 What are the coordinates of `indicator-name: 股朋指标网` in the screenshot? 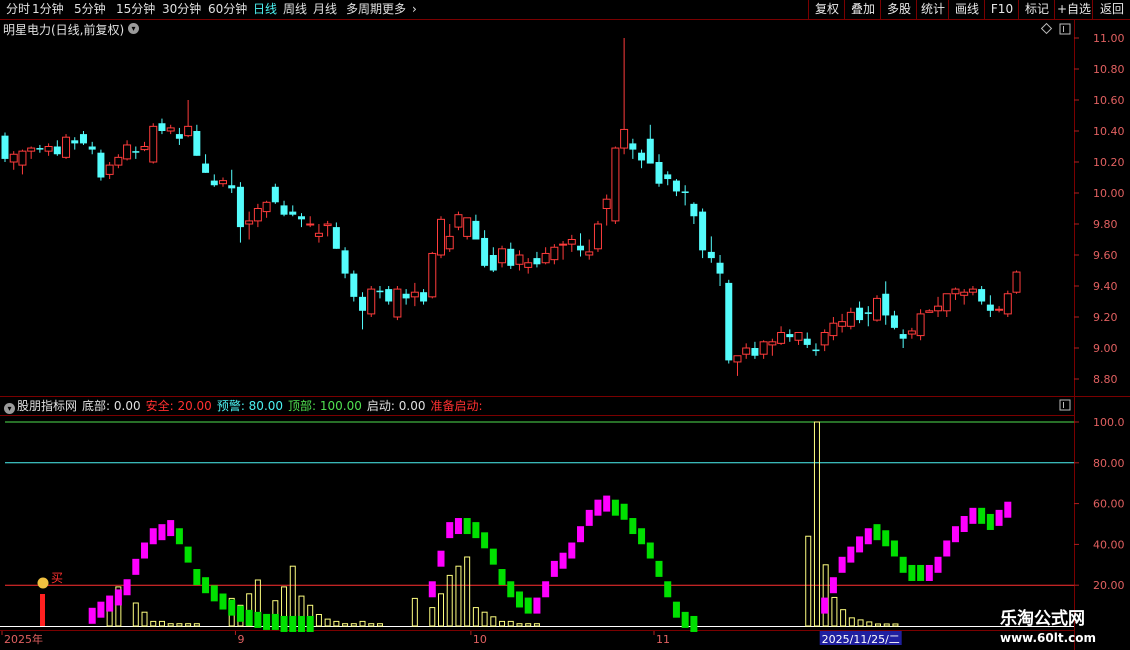 It's located at (47, 406).